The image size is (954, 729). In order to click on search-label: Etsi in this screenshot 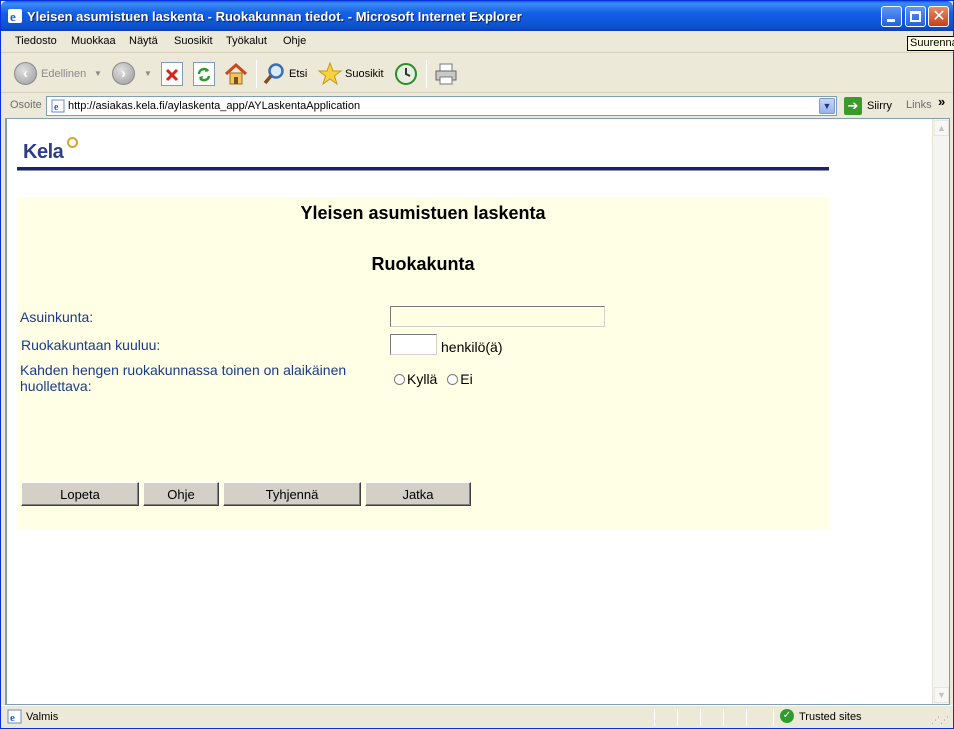, I will do `click(298, 74)`.